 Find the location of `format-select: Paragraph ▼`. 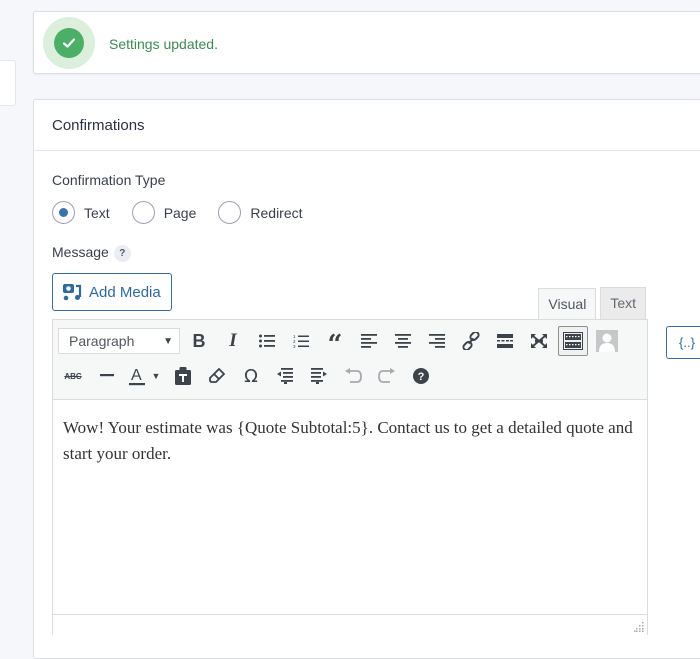

format-select: Paragraph ▼ is located at coordinates (119, 341).